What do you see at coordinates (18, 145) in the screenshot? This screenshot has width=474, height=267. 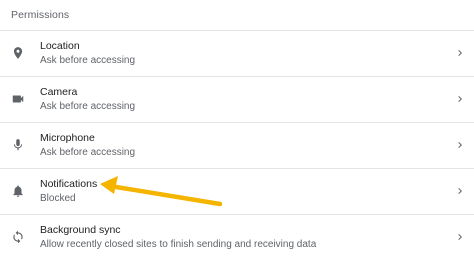 I see `microphone-icon` at bounding box center [18, 145].